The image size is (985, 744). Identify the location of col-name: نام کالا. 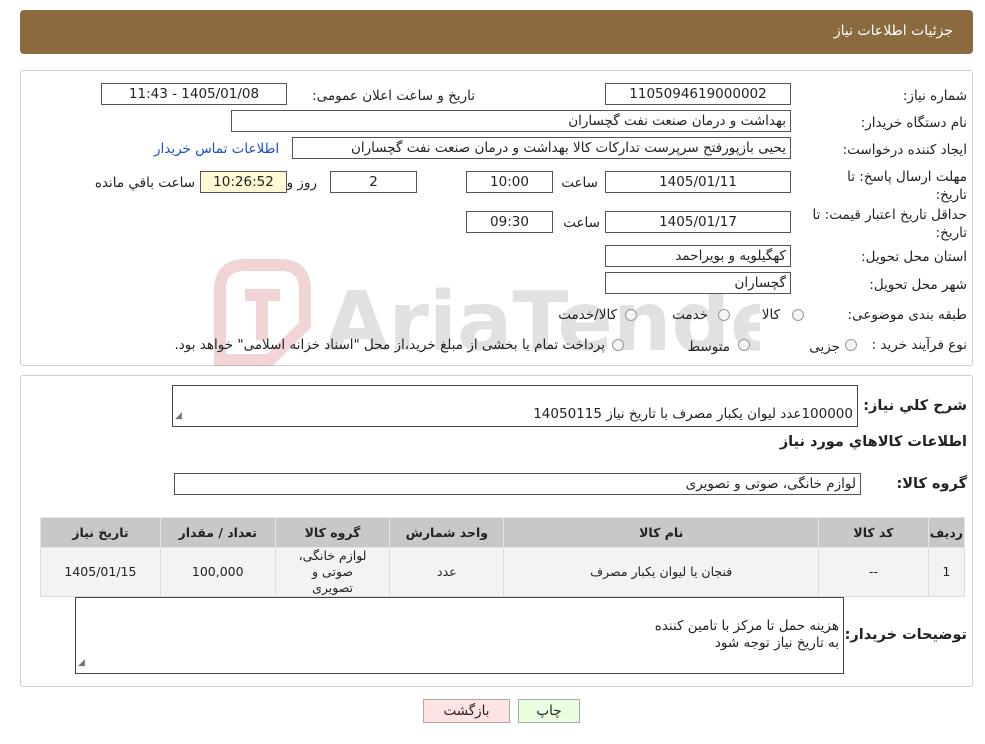
(661, 532).